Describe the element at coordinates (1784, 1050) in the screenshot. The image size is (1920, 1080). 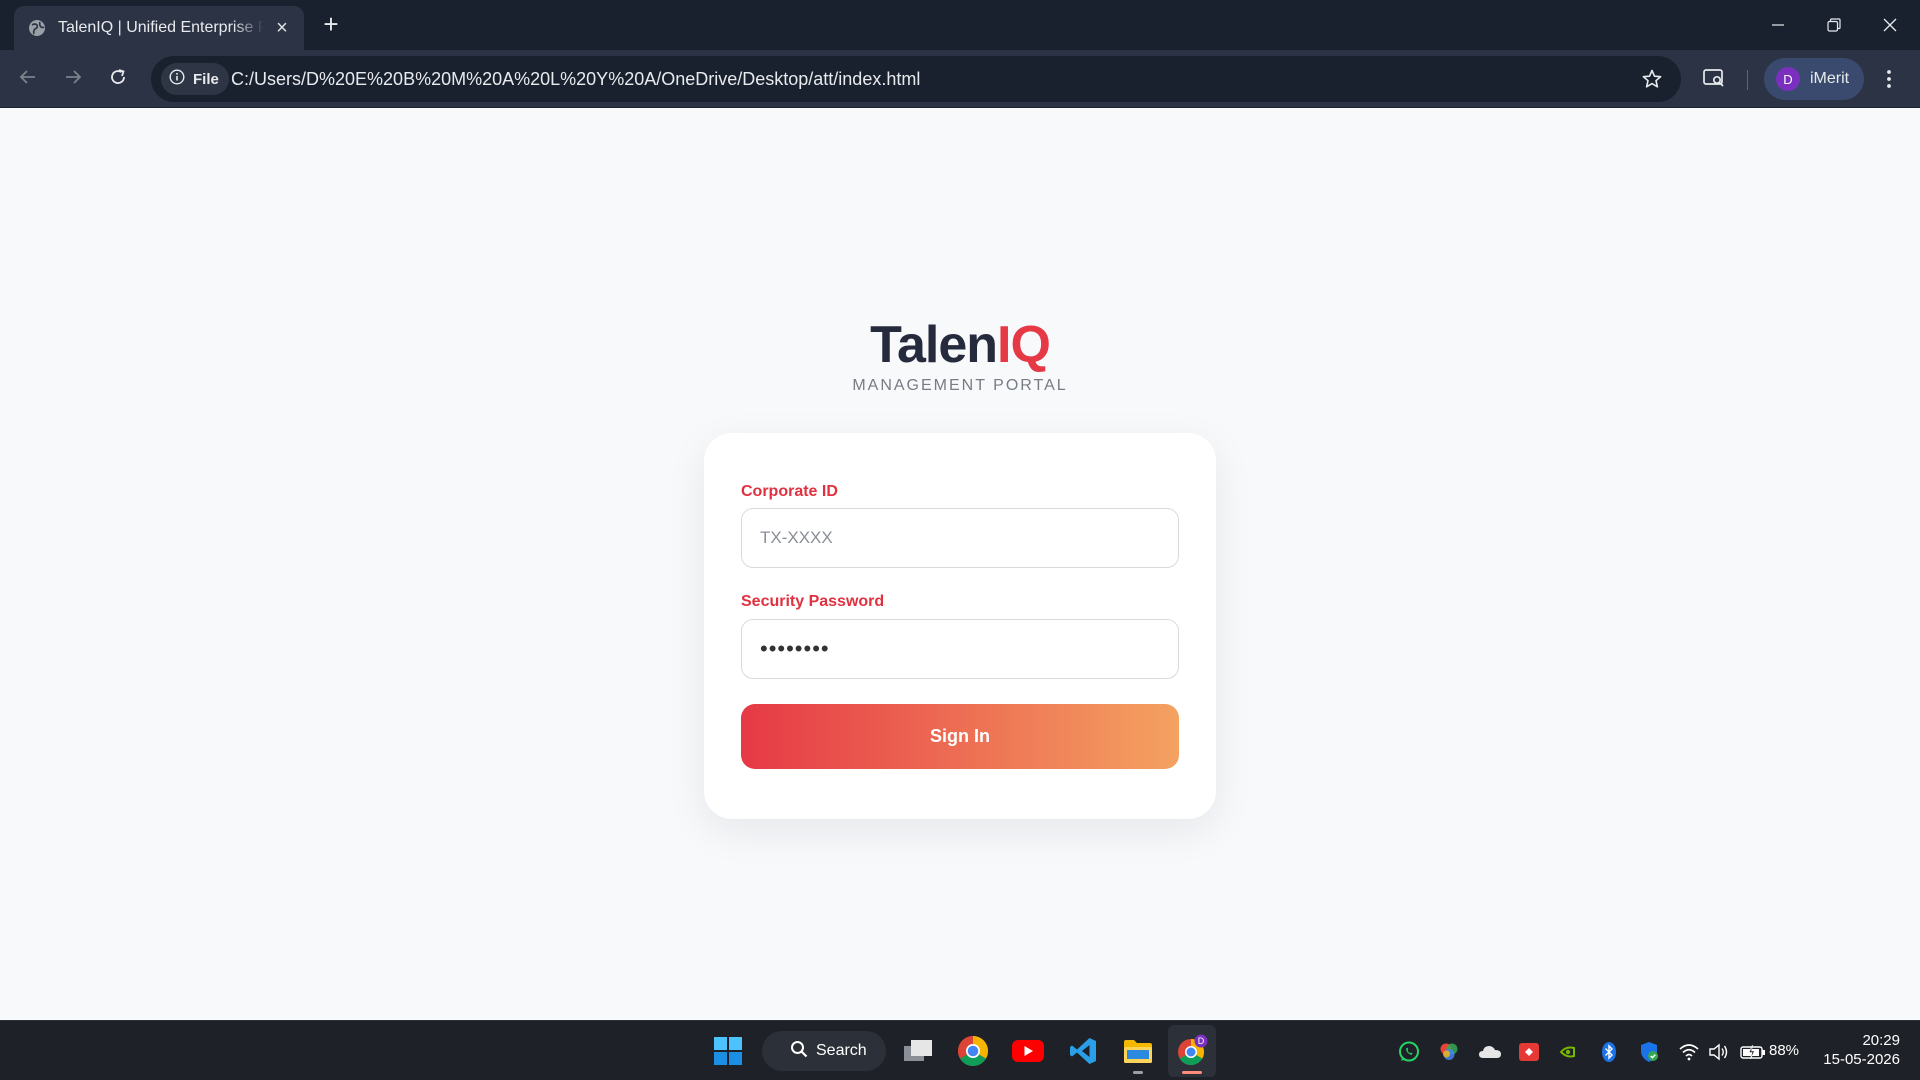
I see `battery-percentage: 88%` at that location.